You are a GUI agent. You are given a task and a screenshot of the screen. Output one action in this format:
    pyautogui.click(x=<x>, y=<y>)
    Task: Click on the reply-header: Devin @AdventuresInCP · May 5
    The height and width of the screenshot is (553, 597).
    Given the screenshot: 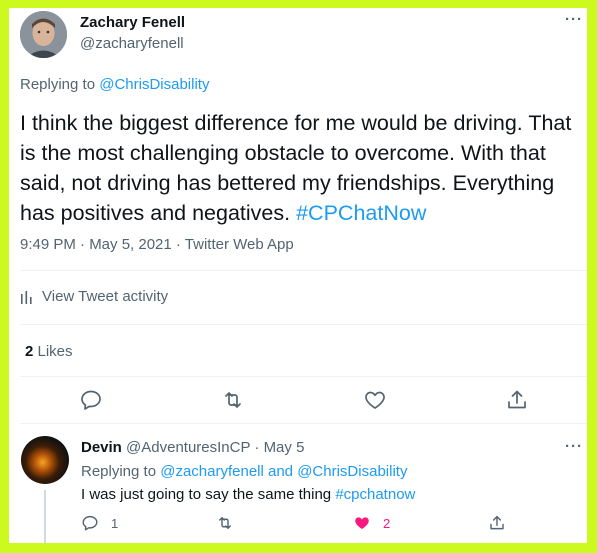 What is the action you would take?
    pyautogui.click(x=192, y=447)
    